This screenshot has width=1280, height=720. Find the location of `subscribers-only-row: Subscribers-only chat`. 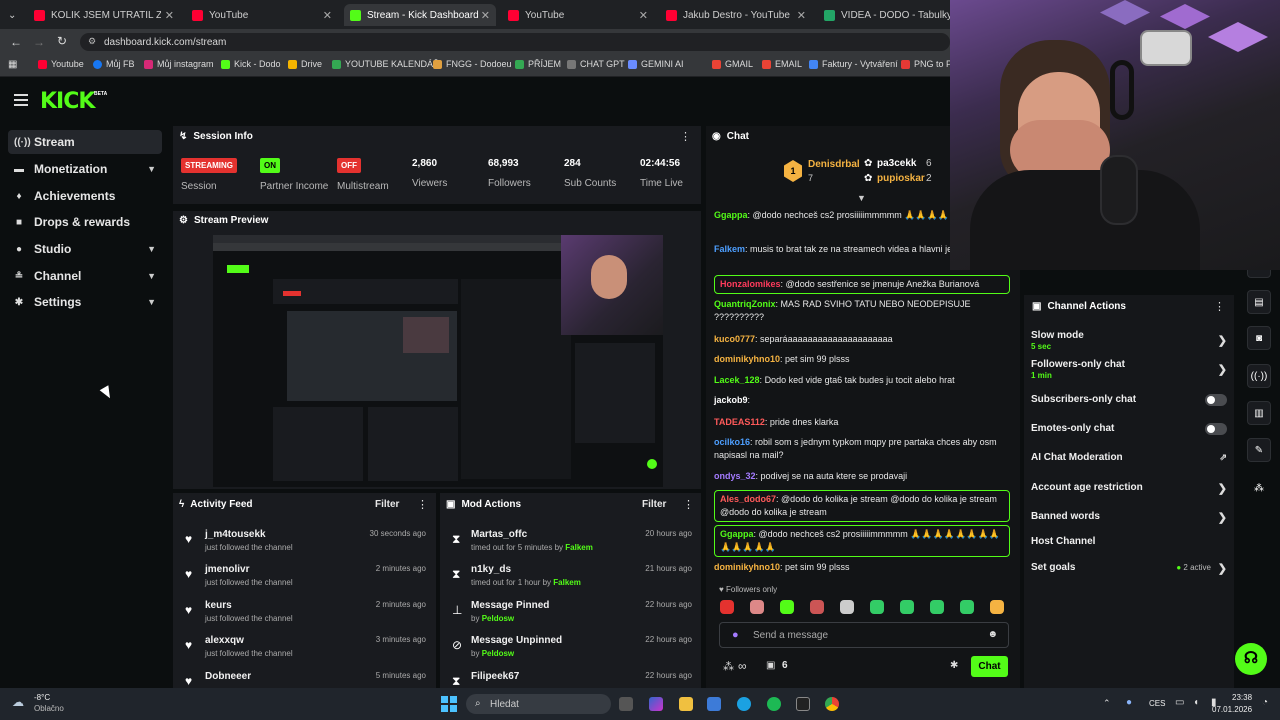

subscribers-only-row: Subscribers-only chat is located at coordinates (1129, 400).